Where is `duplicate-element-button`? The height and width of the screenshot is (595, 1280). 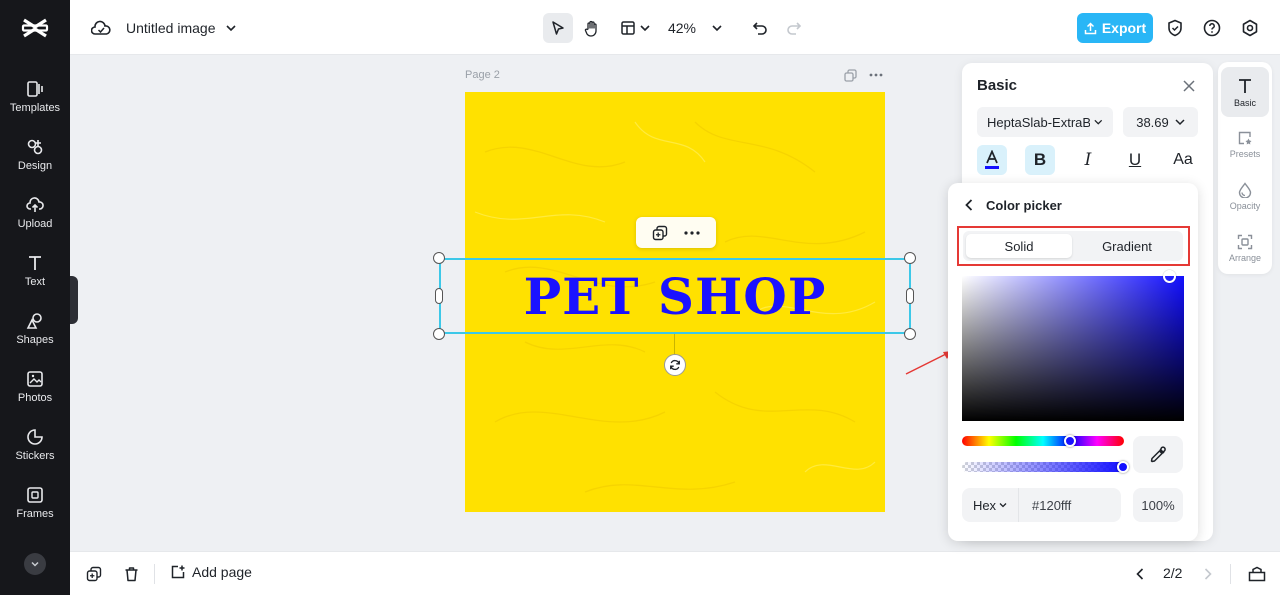
duplicate-element-button is located at coordinates (660, 233).